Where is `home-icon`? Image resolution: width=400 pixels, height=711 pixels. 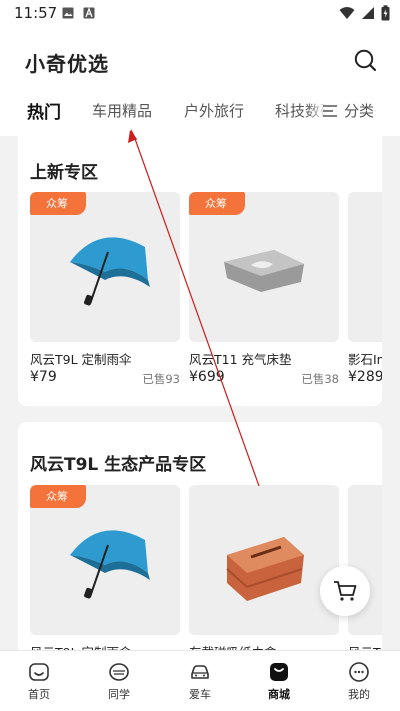 home-icon is located at coordinates (39, 672).